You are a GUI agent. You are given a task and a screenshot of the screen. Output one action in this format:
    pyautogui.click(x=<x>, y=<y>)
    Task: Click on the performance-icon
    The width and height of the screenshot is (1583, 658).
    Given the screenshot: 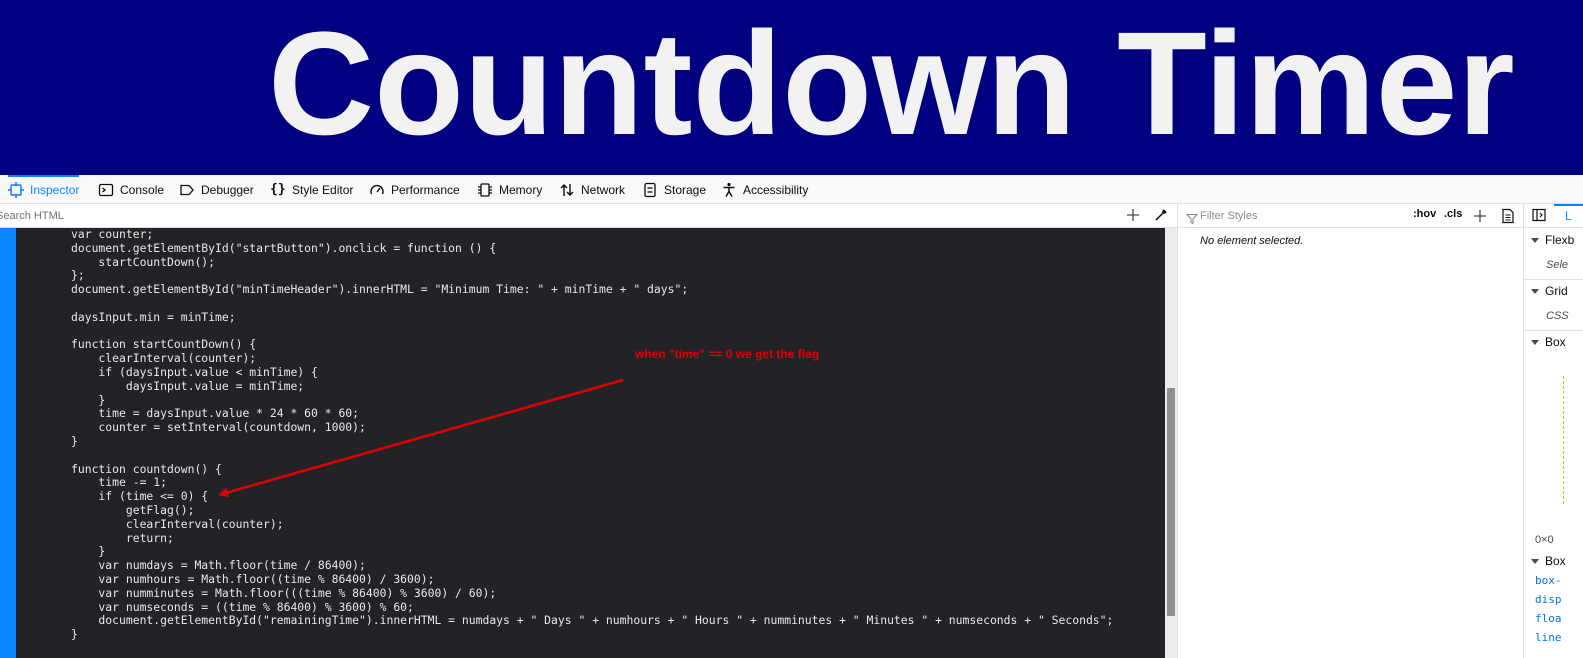 What is the action you would take?
    pyautogui.click(x=377, y=190)
    